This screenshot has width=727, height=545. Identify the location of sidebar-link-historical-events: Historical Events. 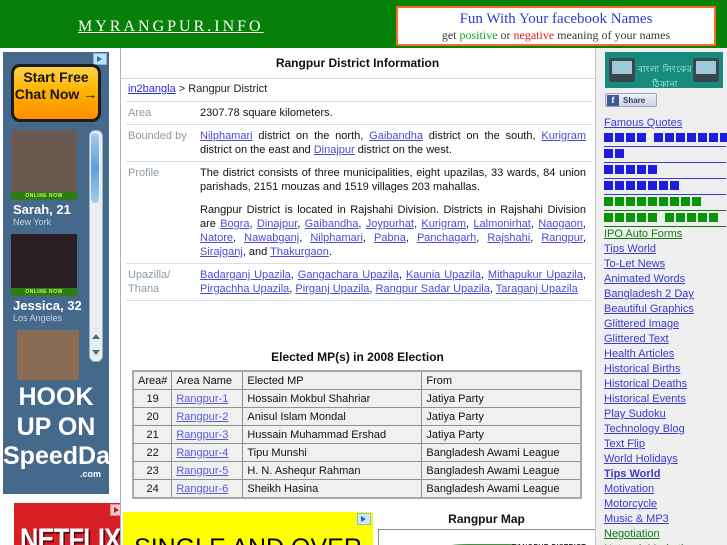
(665, 399).